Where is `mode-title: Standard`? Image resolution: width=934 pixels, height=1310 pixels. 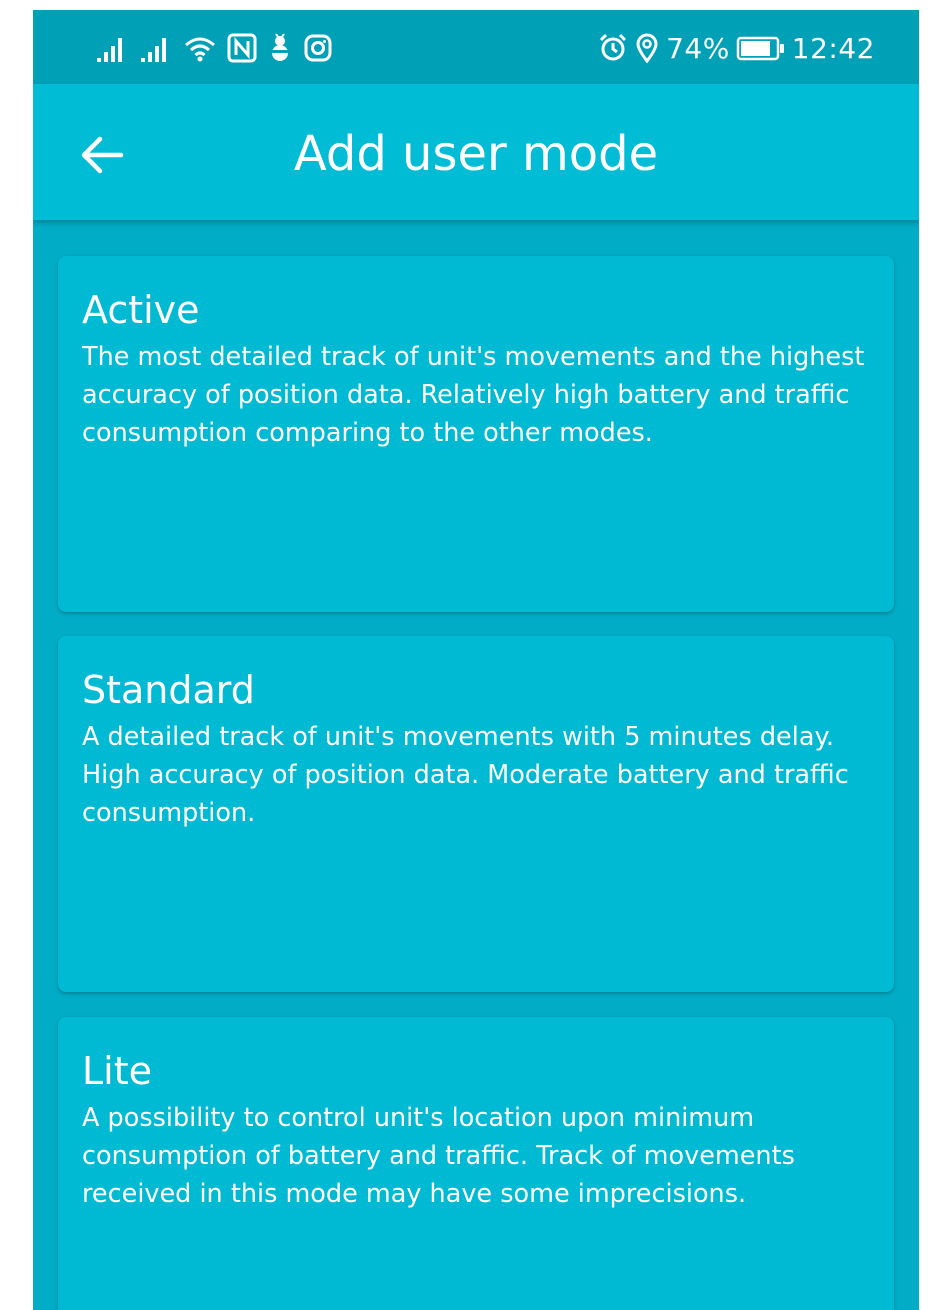 mode-title: Standard is located at coordinates (168, 690).